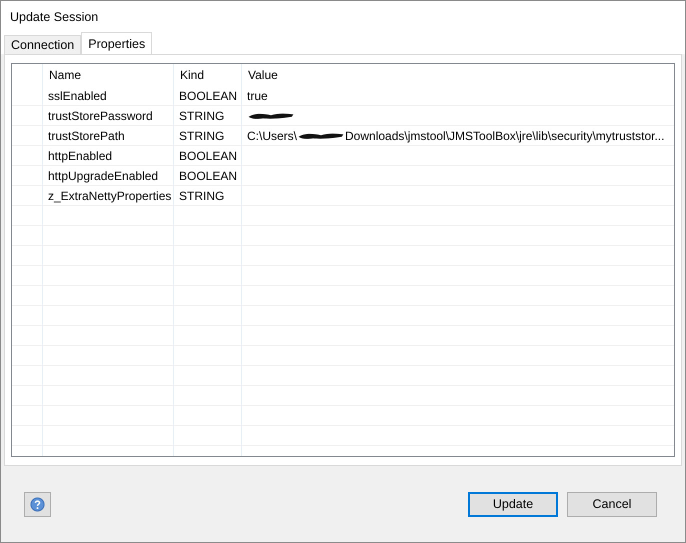 The height and width of the screenshot is (543, 686). What do you see at coordinates (108, 115) in the screenshot?
I see `table-cell: trustStorePassword` at bounding box center [108, 115].